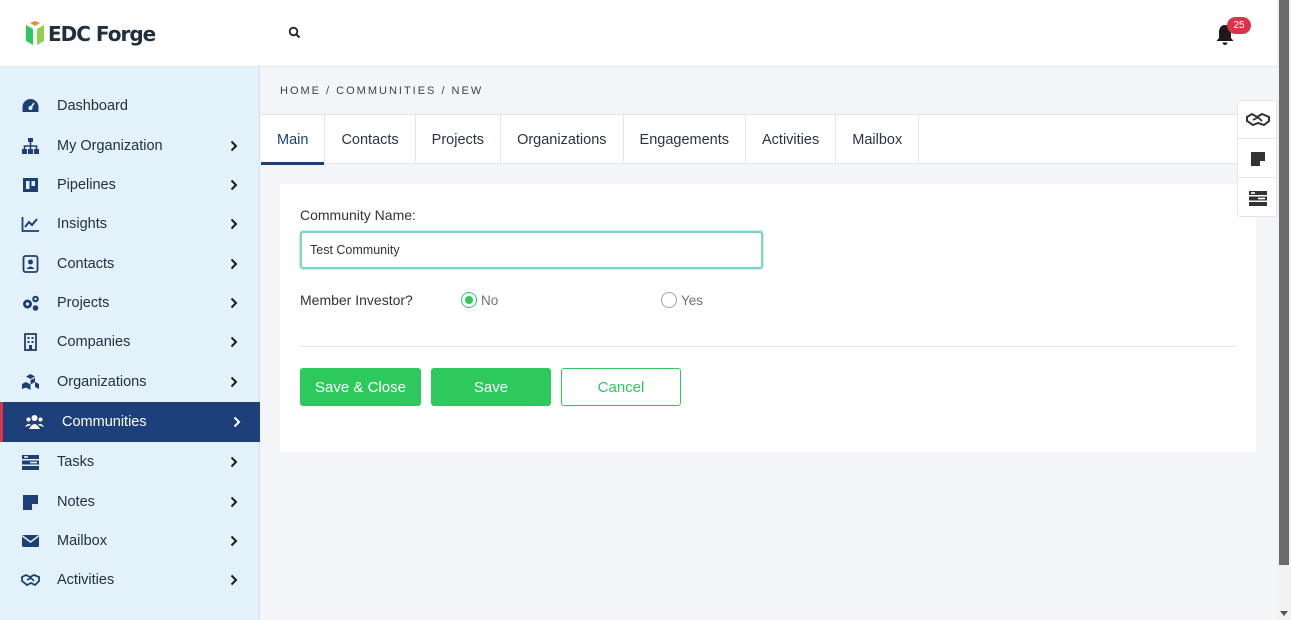 The height and width of the screenshot is (620, 1291). Describe the element at coordinates (110, 146) in the screenshot. I see `sidebar-item-label: My Organization` at that location.